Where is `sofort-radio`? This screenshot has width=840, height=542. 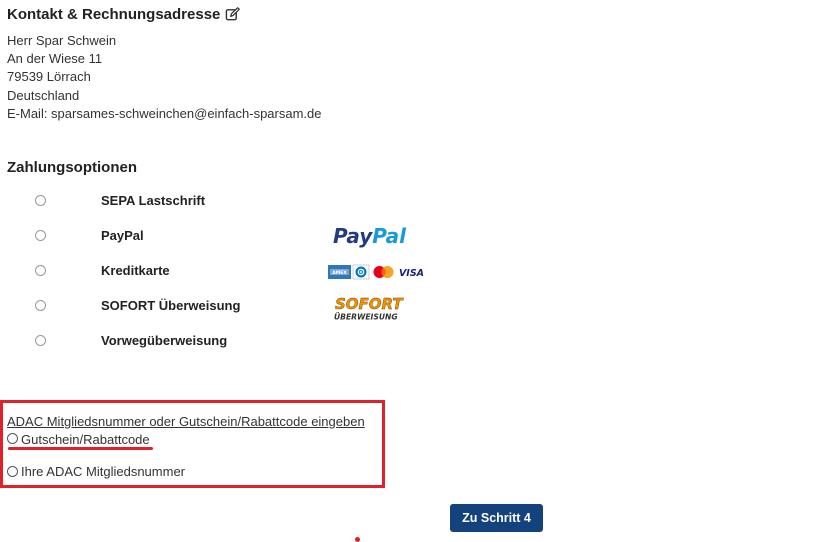
sofort-radio is located at coordinates (40, 305).